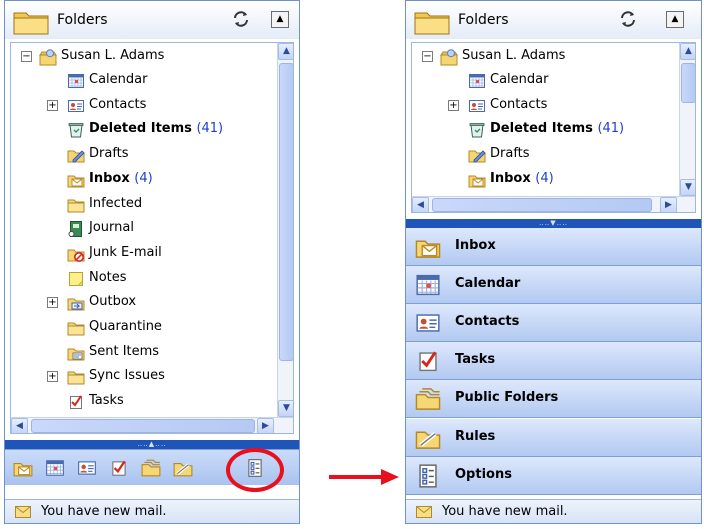  Describe the element at coordinates (553, 285) in the screenshot. I see `nav-button-calendar: Calendar` at that location.